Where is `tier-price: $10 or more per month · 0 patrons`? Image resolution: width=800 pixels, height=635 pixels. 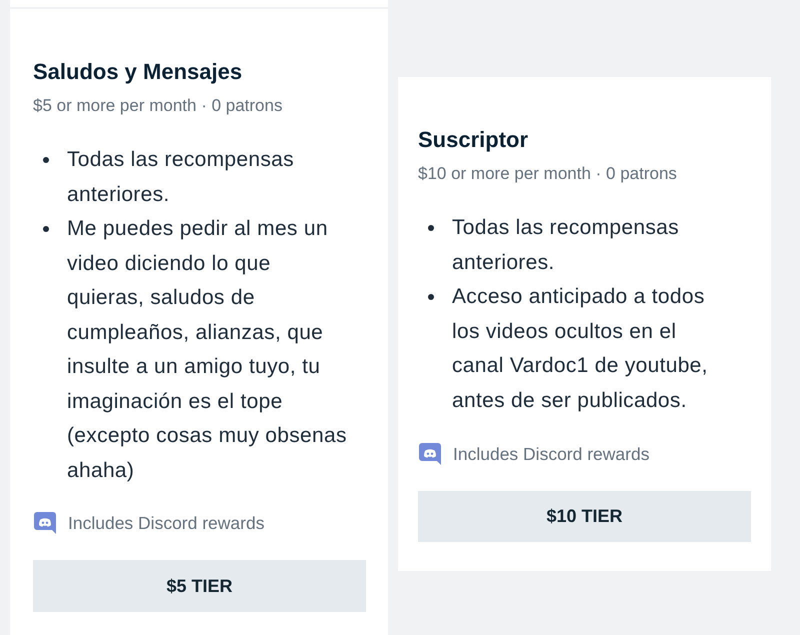
tier-price: $10 or more per month · 0 patrons is located at coordinates (547, 174).